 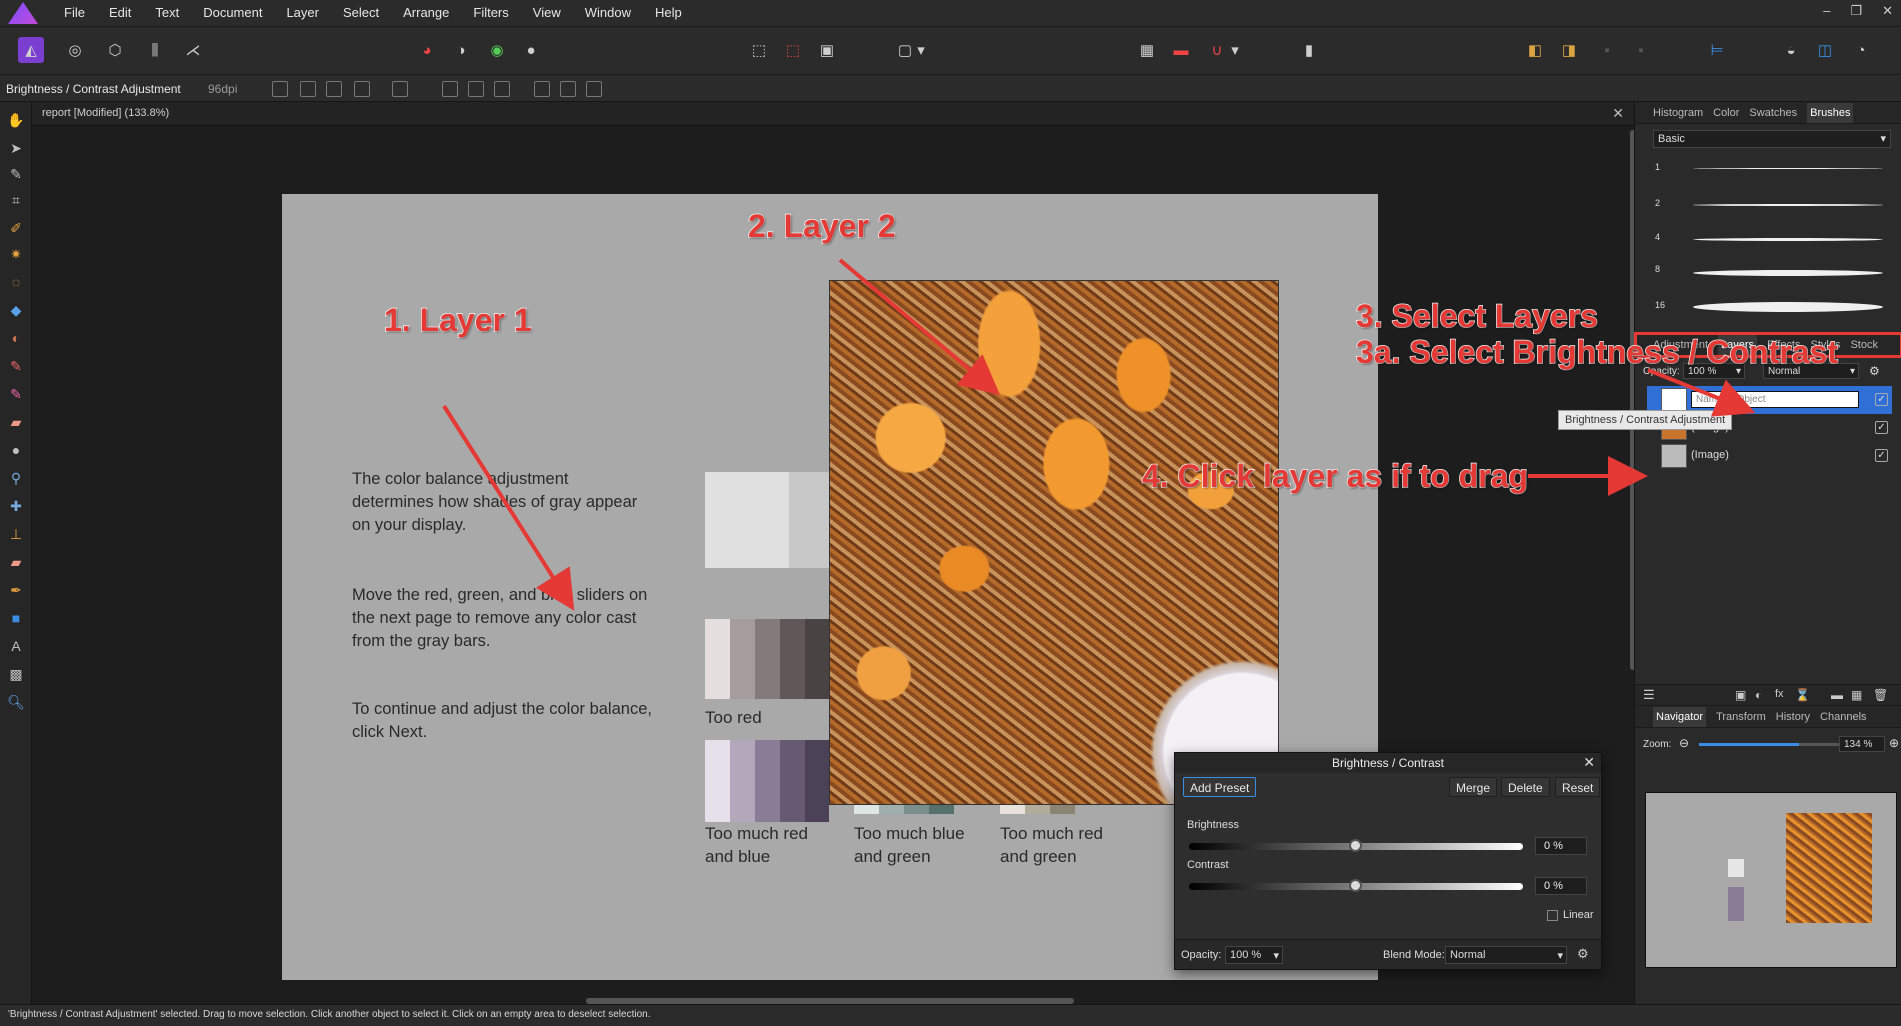 What do you see at coordinates (1864, 345) in the screenshot?
I see `tab-stock: Stock` at bounding box center [1864, 345].